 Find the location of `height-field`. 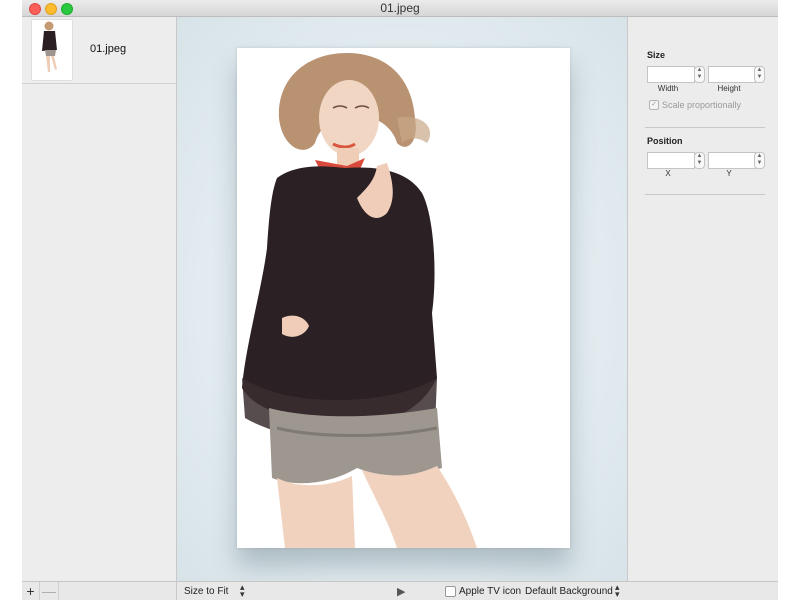

height-field is located at coordinates (732, 74).